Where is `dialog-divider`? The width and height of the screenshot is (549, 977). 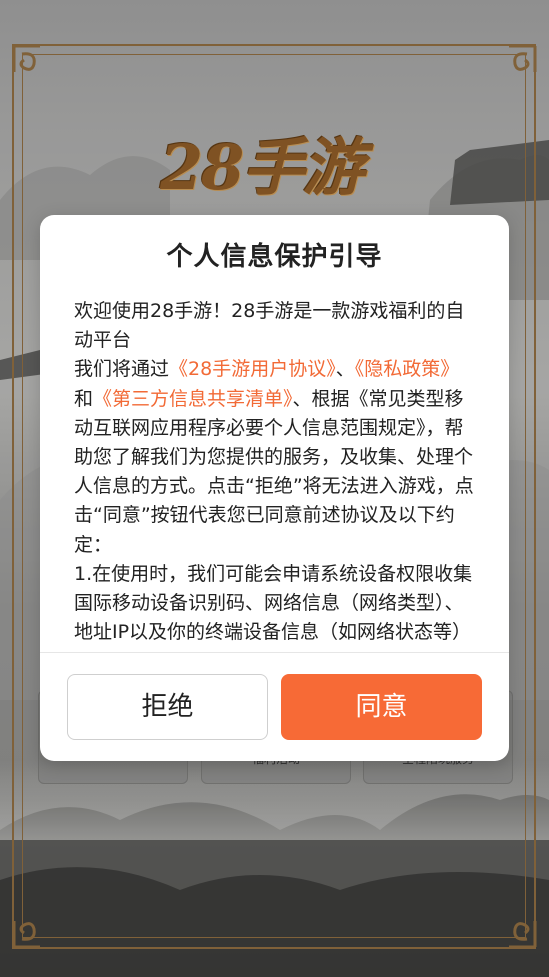
dialog-divider is located at coordinates (274, 652).